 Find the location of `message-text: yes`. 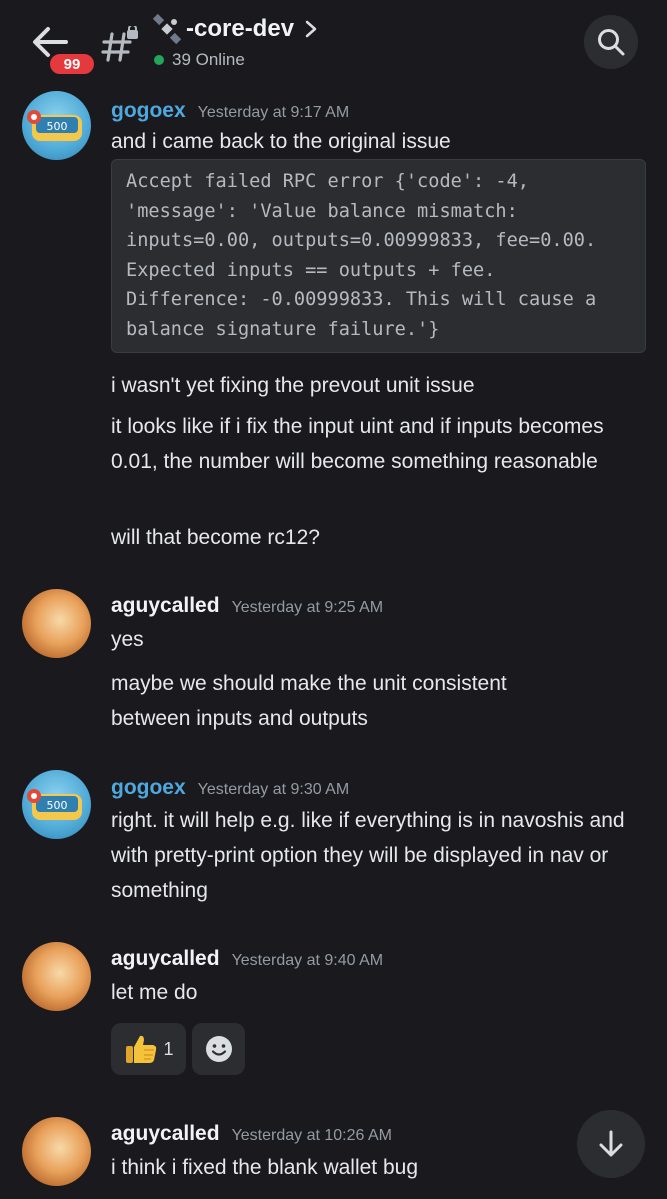

message-text: yes is located at coordinates (127, 639).